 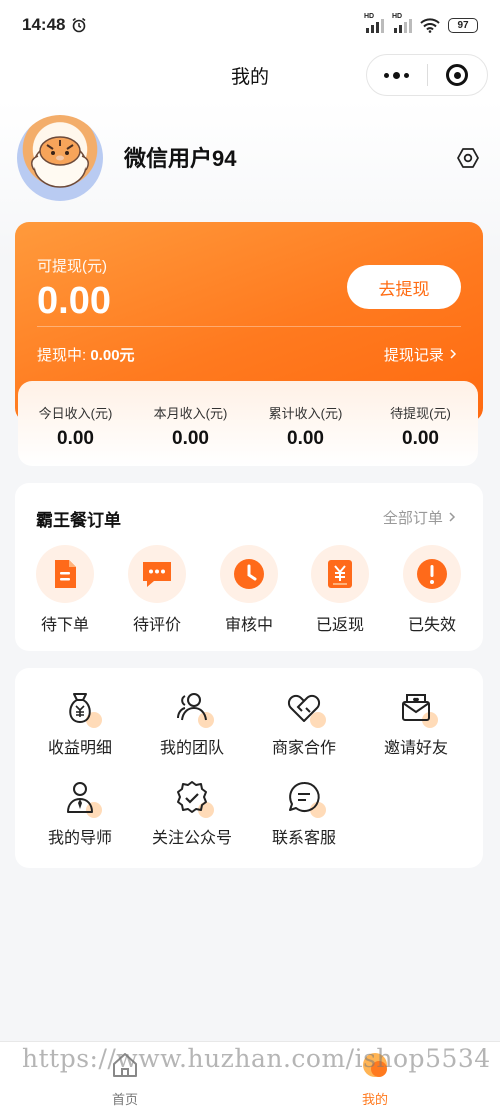 I want to click on status-bar: 14:48 HD HD 97, so click(x=250, y=25).